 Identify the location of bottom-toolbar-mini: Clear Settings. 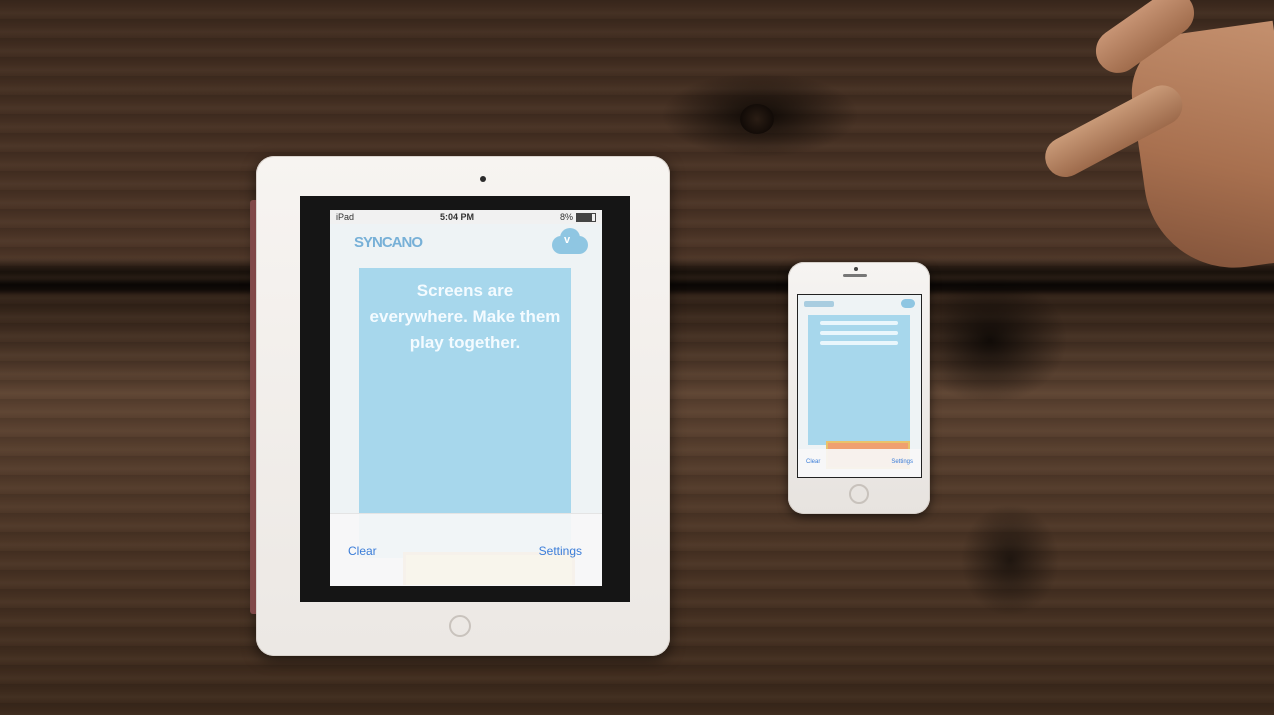
(859, 463).